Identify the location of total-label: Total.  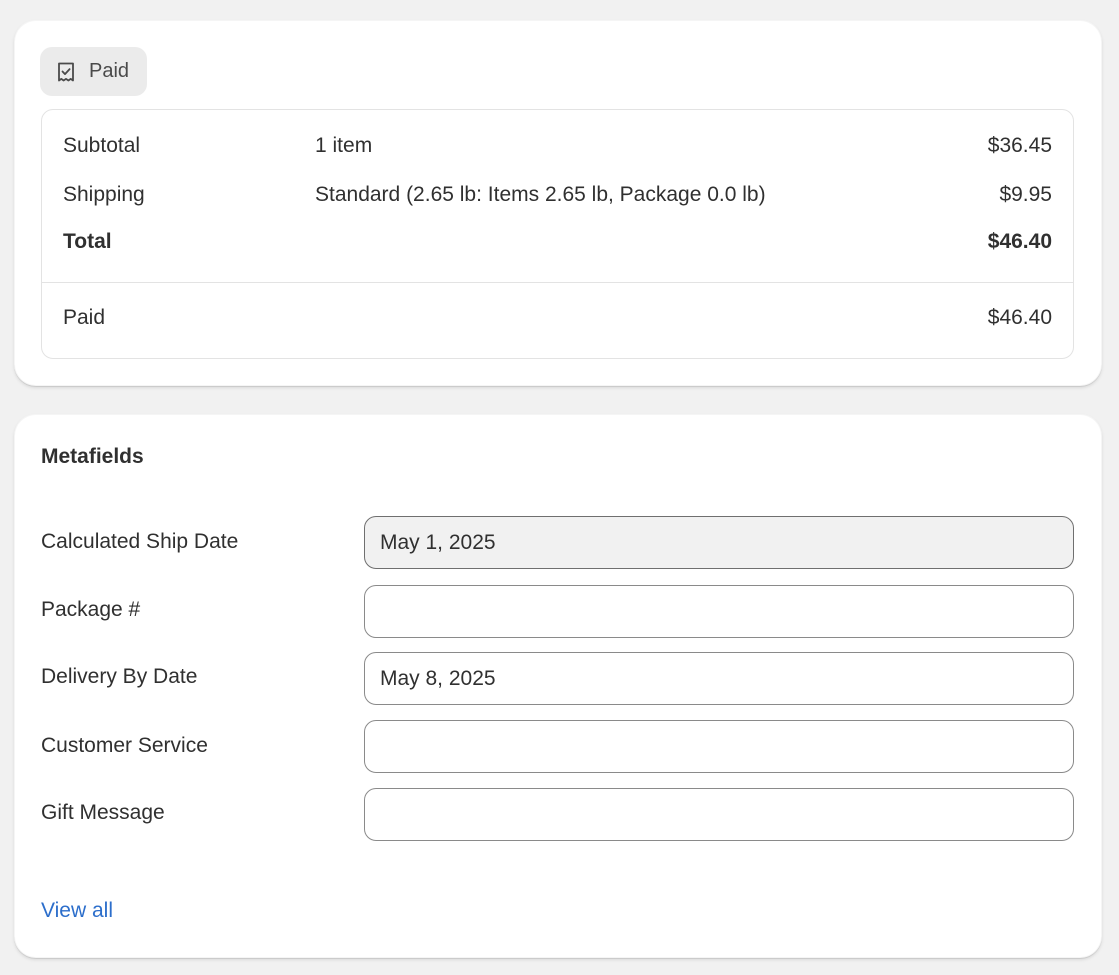
(87, 241).